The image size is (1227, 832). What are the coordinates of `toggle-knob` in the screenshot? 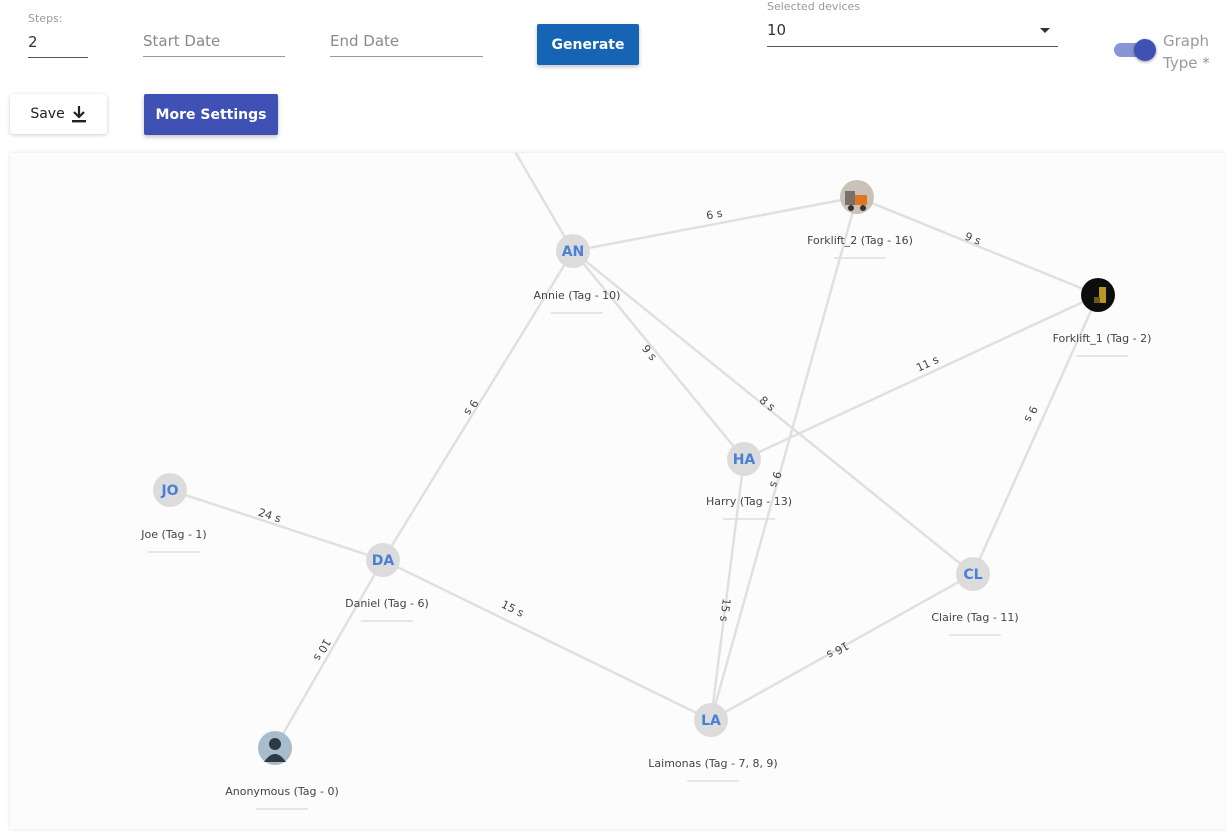 It's located at (1145, 50).